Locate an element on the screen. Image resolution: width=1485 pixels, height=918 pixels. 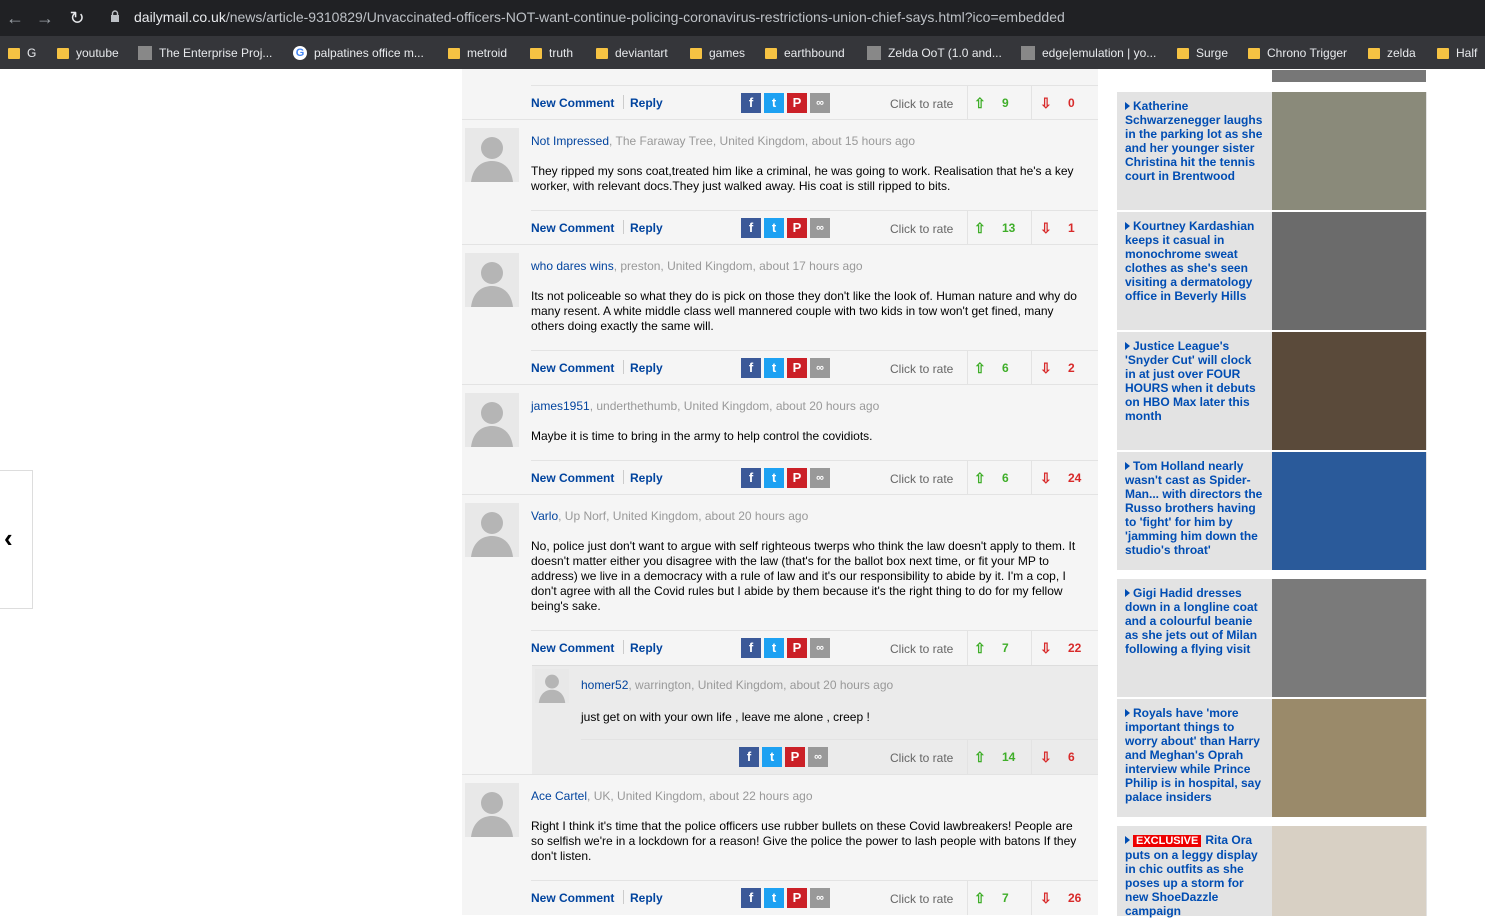
side-panel-toggle: ‹ is located at coordinates (16, 539).